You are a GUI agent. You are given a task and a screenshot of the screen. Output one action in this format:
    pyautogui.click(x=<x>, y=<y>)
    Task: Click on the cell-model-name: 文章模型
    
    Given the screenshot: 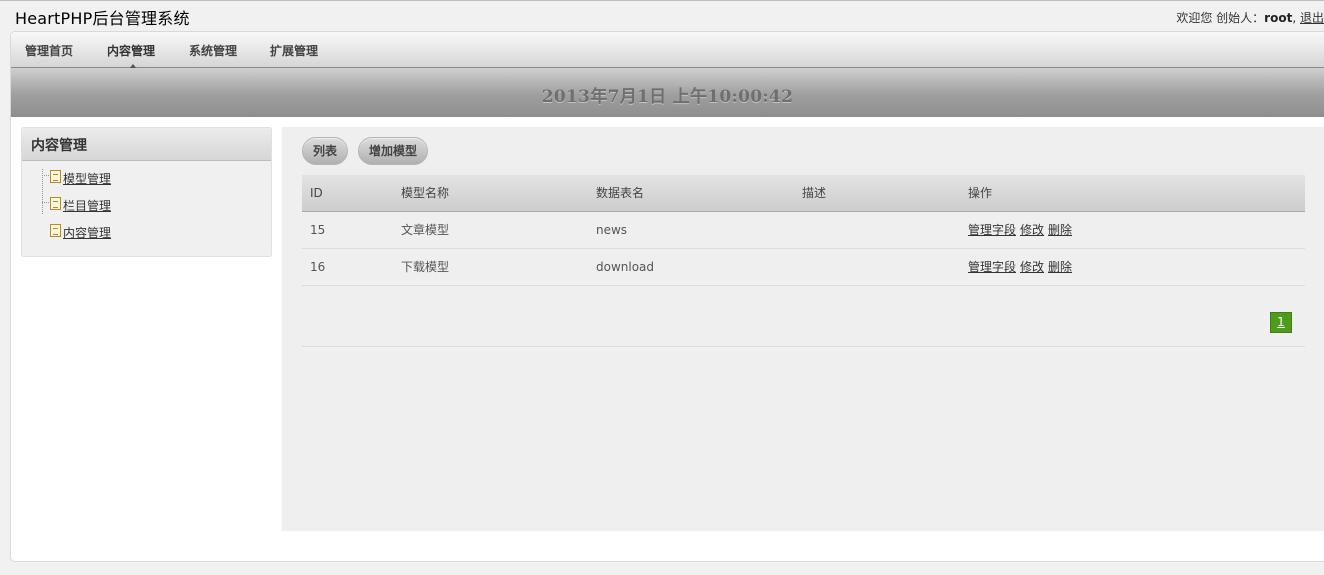 What is the action you would take?
    pyautogui.click(x=490, y=230)
    